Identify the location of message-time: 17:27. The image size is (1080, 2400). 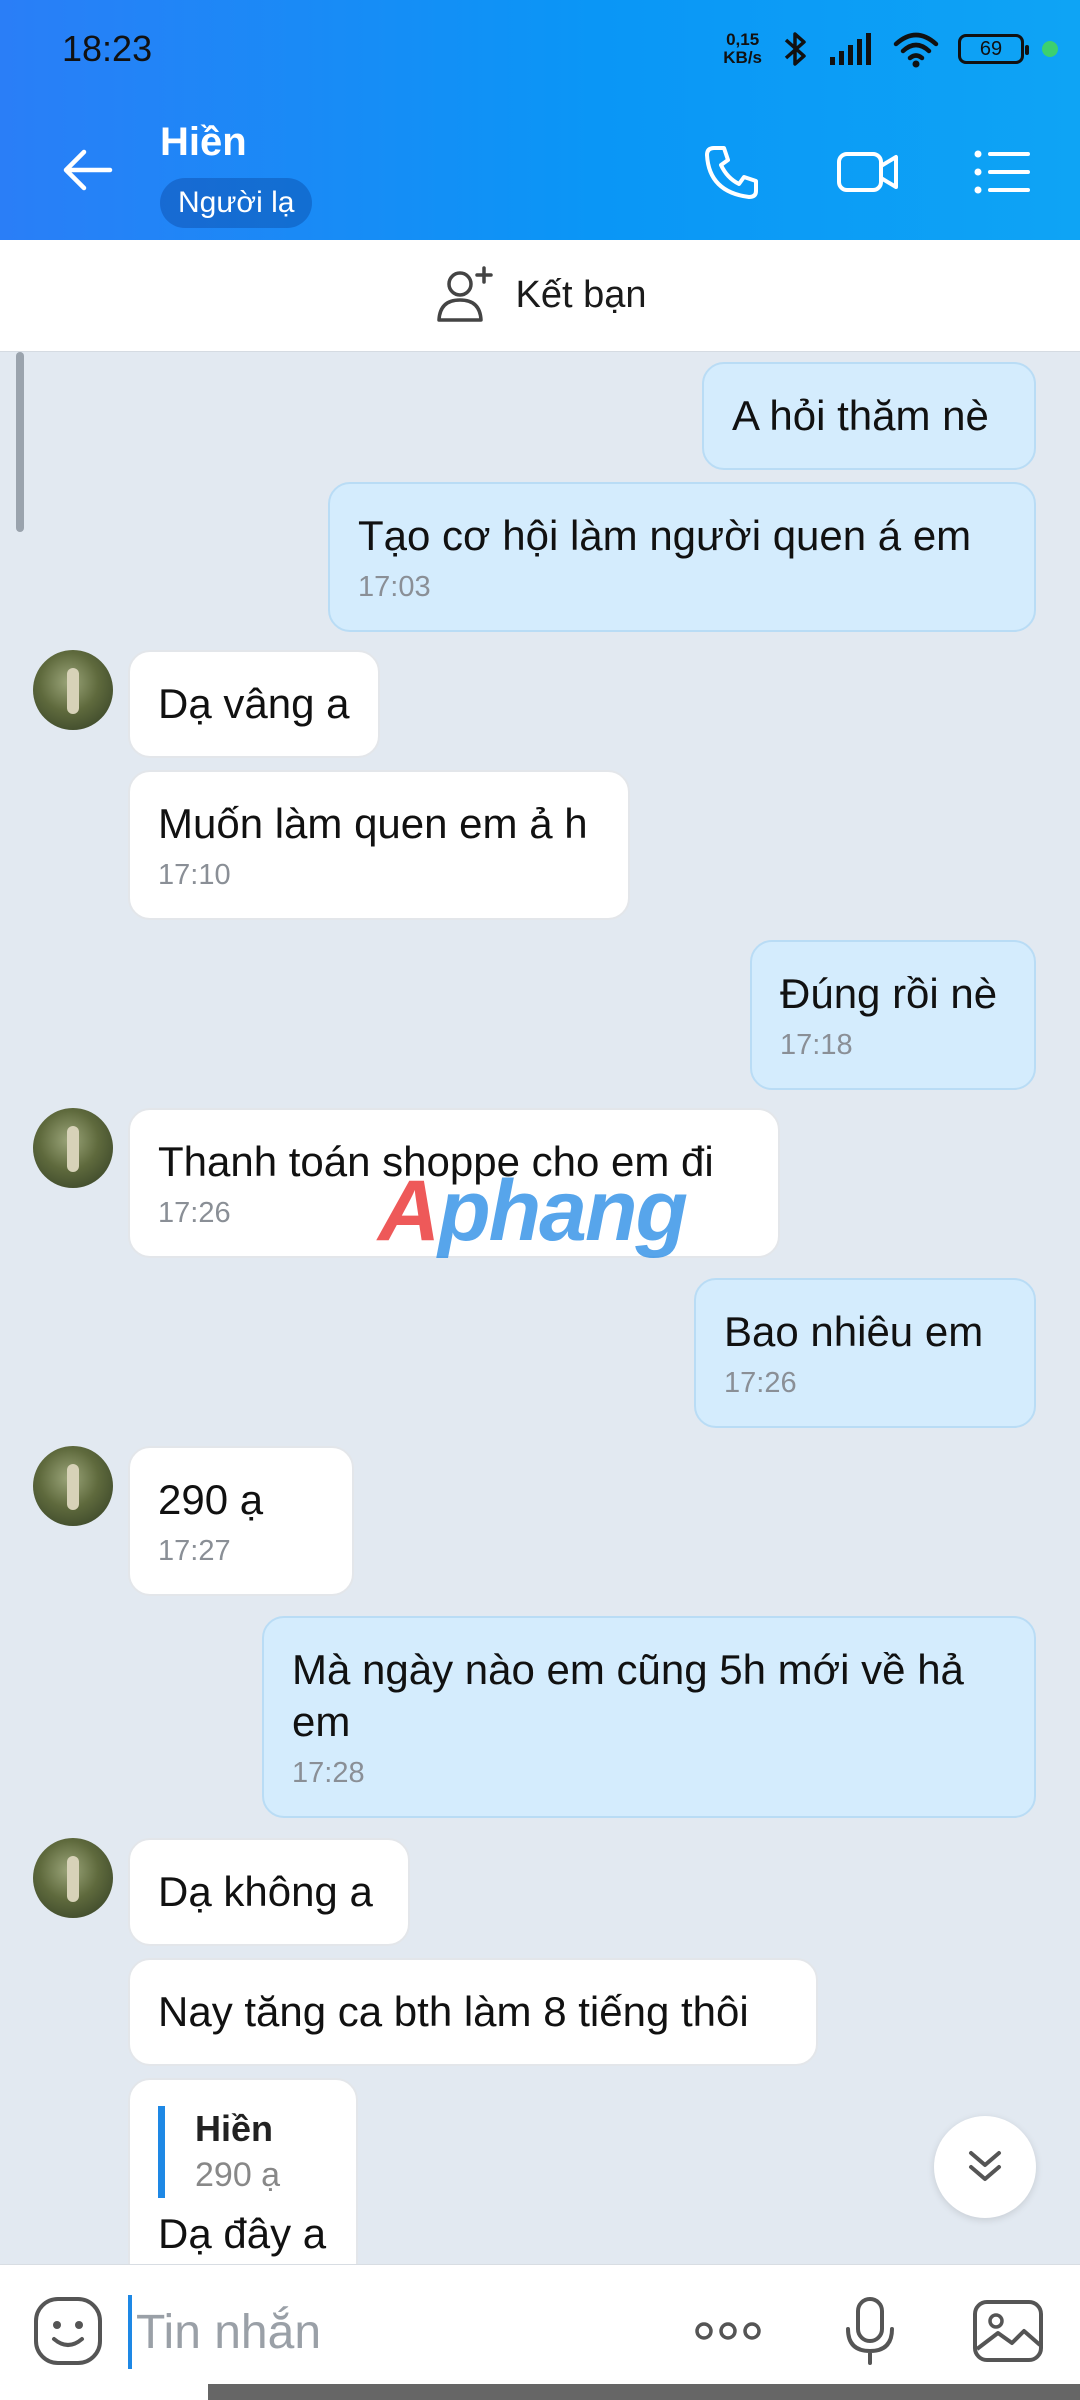
(194, 1551).